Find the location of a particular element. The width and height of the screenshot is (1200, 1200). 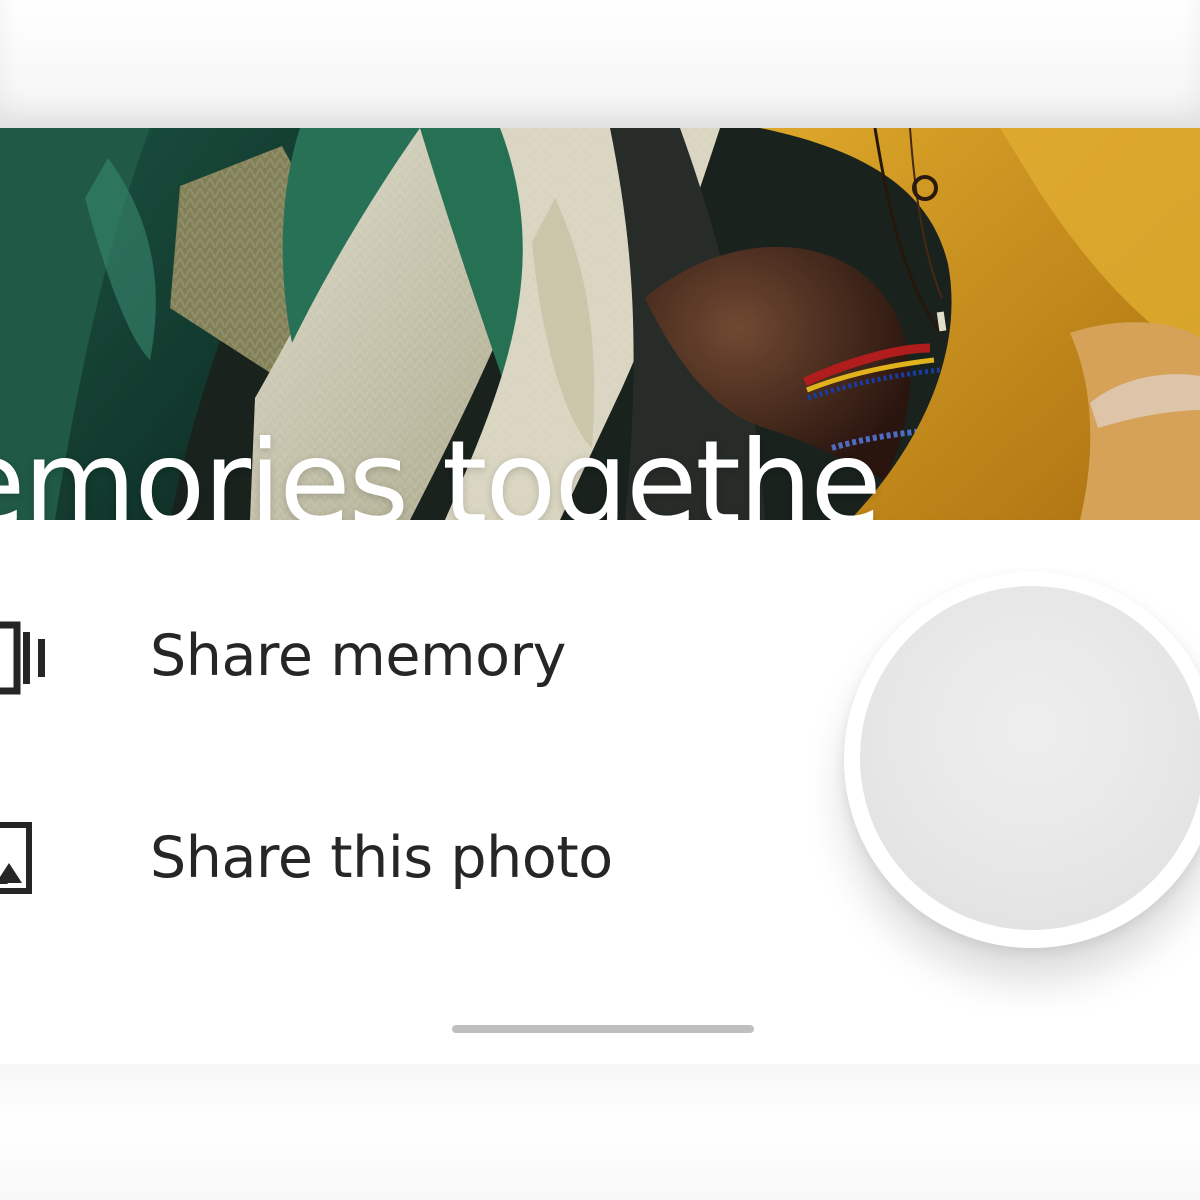

touch-indicator is located at coordinates (1022, 760).